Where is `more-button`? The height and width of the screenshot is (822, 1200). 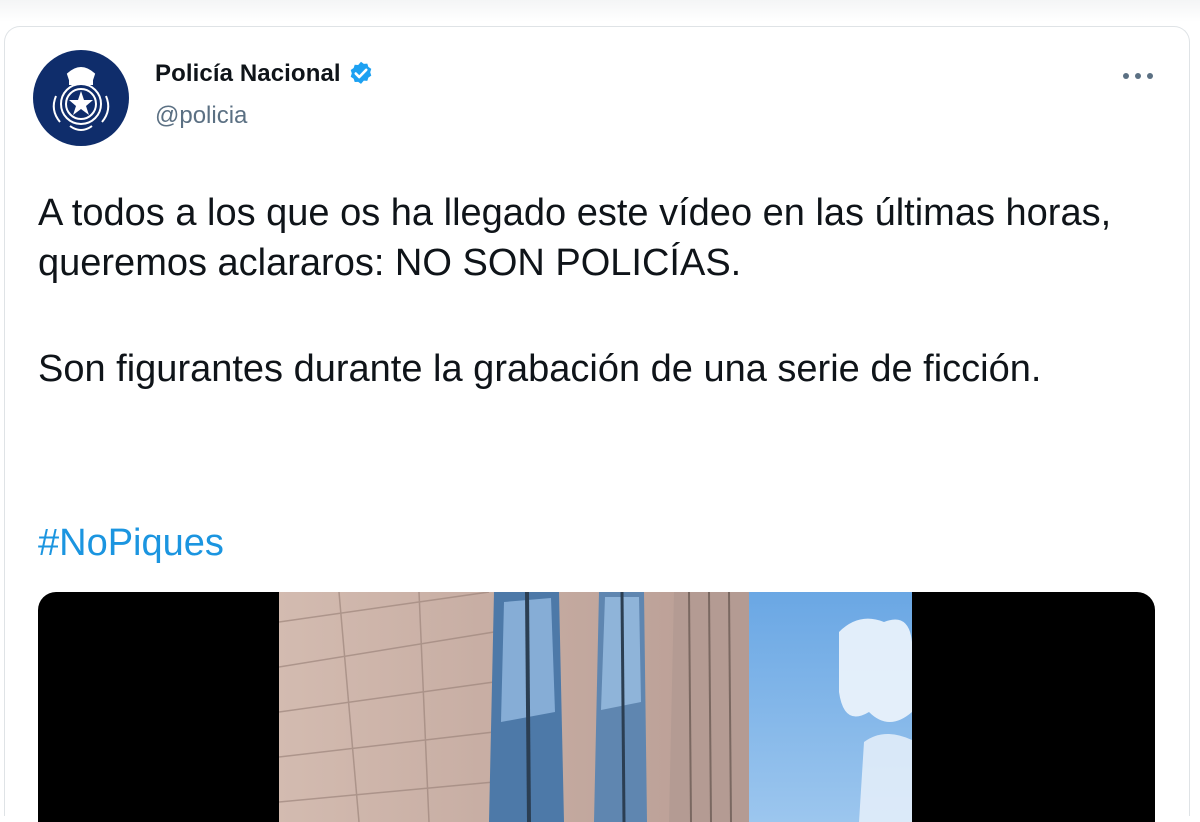
more-button is located at coordinates (1138, 76).